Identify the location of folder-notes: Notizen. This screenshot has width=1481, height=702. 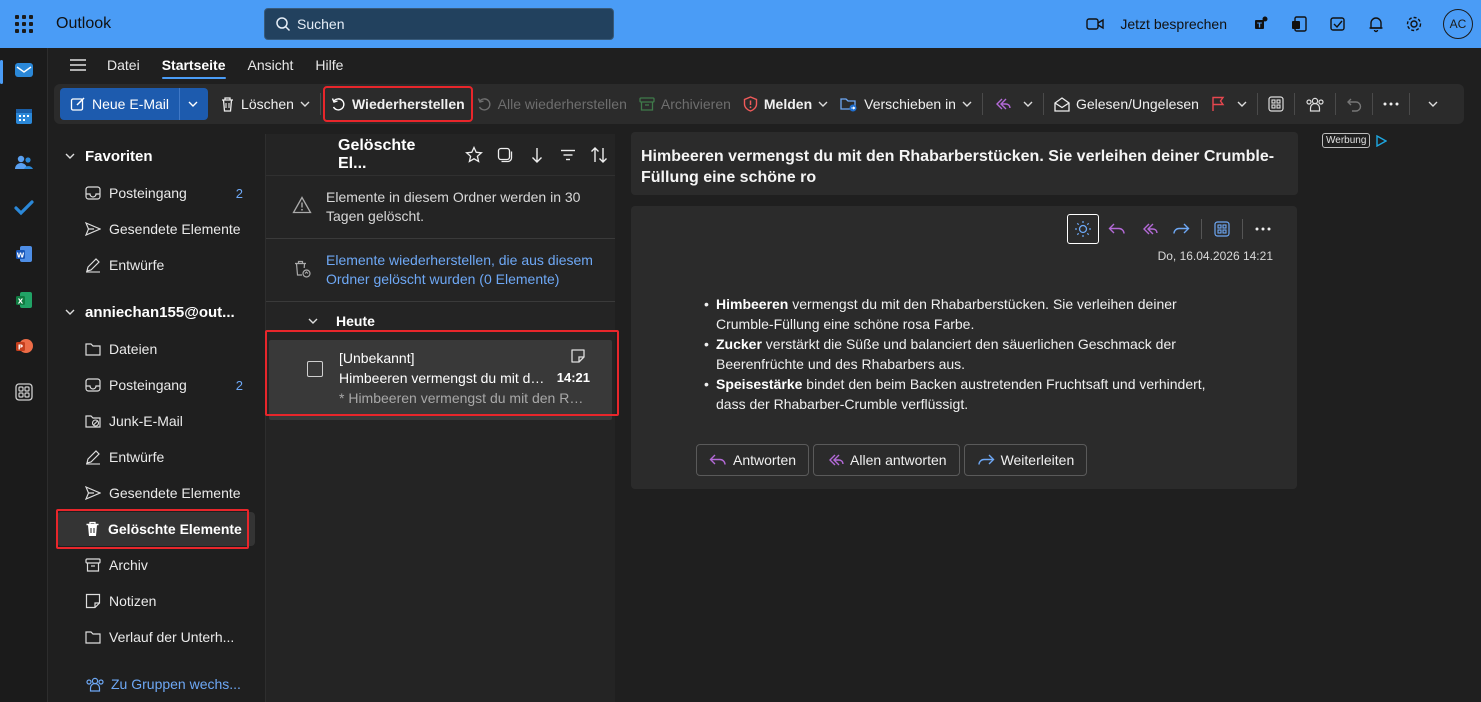
(156, 601).